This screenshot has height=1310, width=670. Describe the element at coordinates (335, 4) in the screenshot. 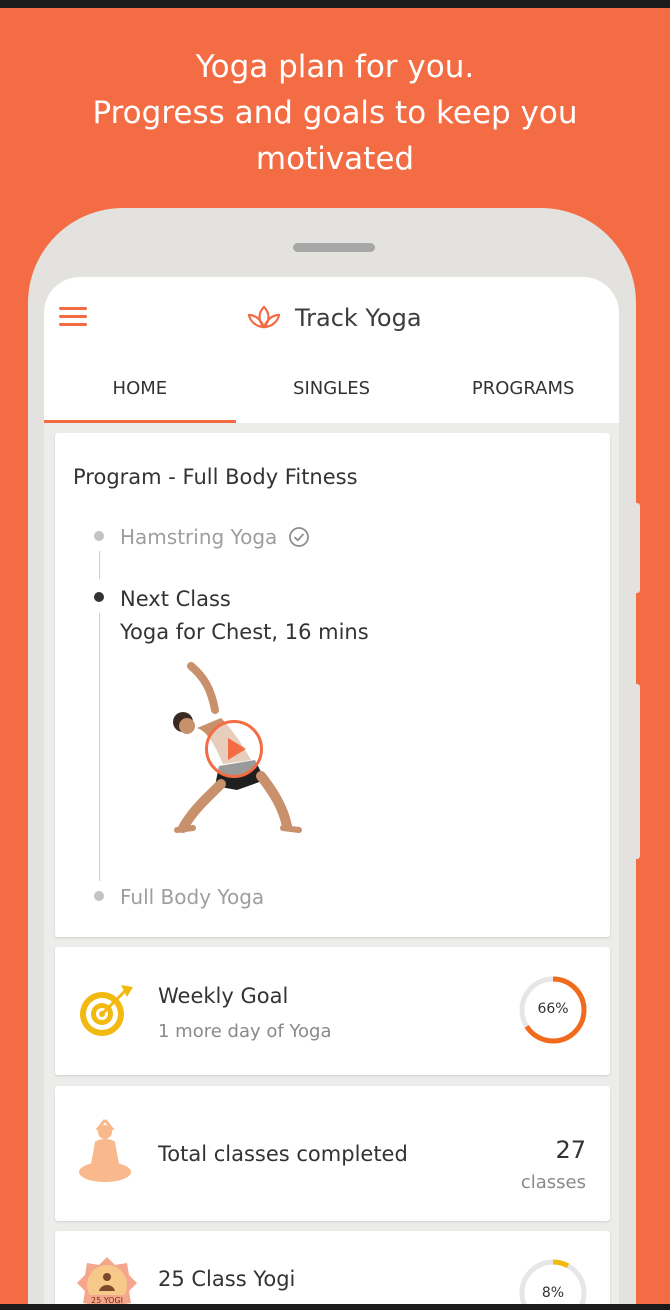

I see `status-strip` at that location.